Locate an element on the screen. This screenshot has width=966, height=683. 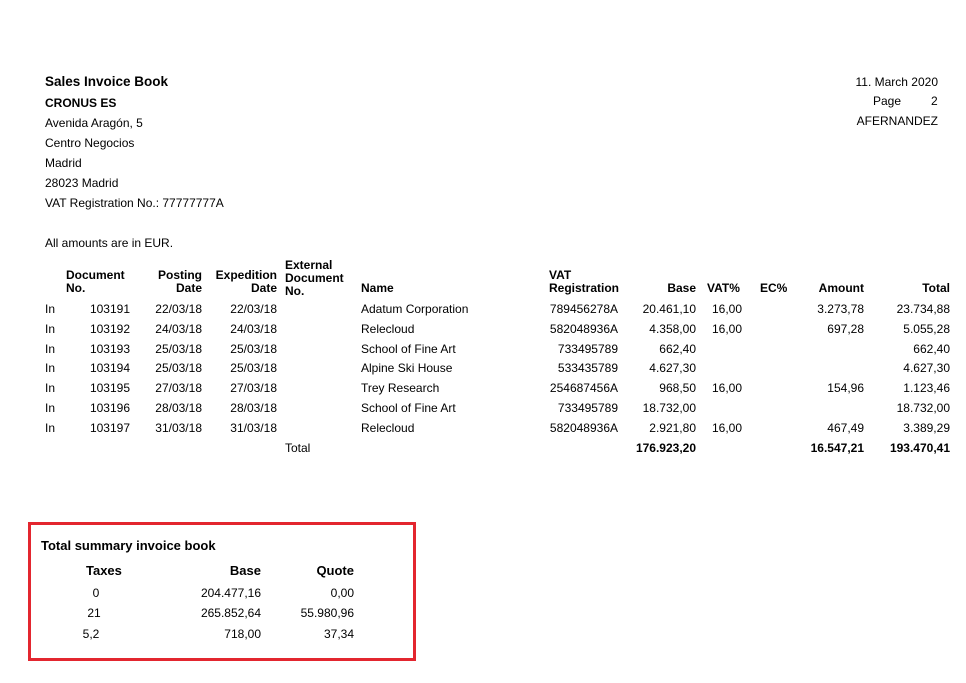
summary-quote: 0,00 is located at coordinates (342, 593).